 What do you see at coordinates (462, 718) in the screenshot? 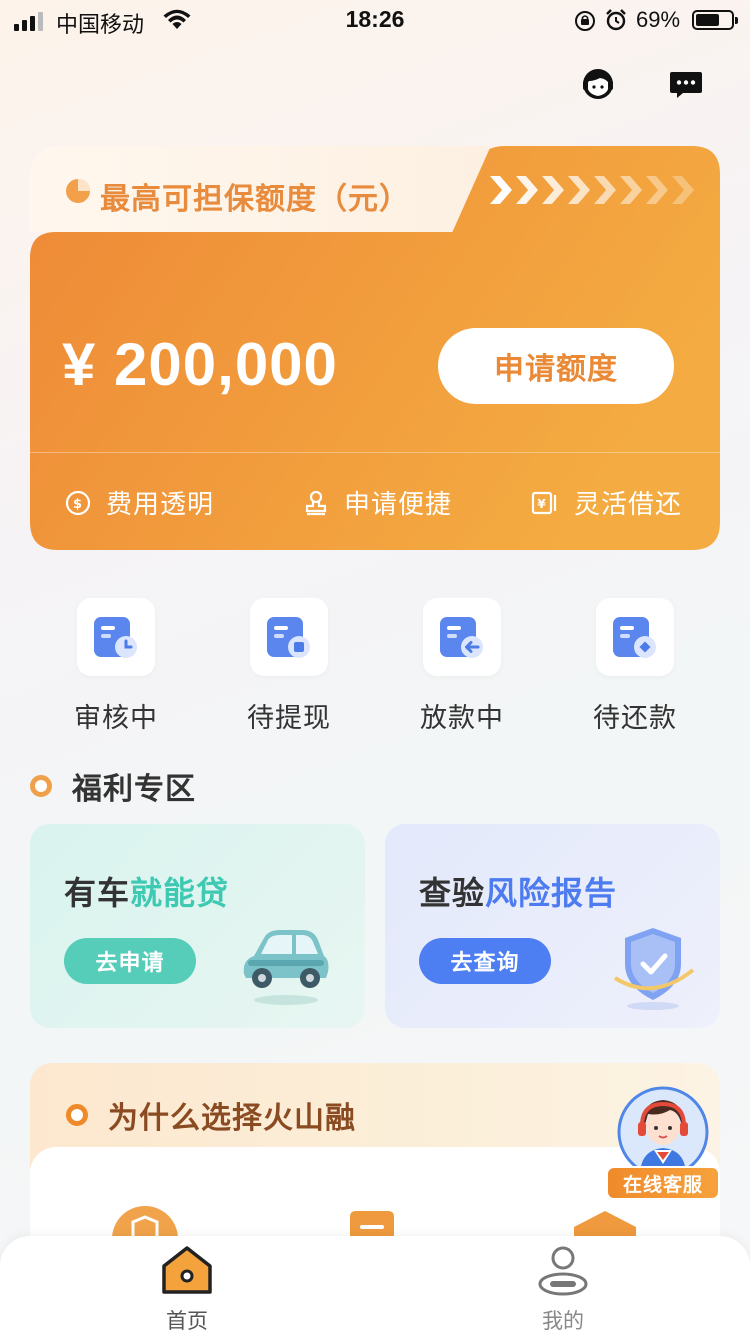
I see `status-label: 放款中` at bounding box center [462, 718].